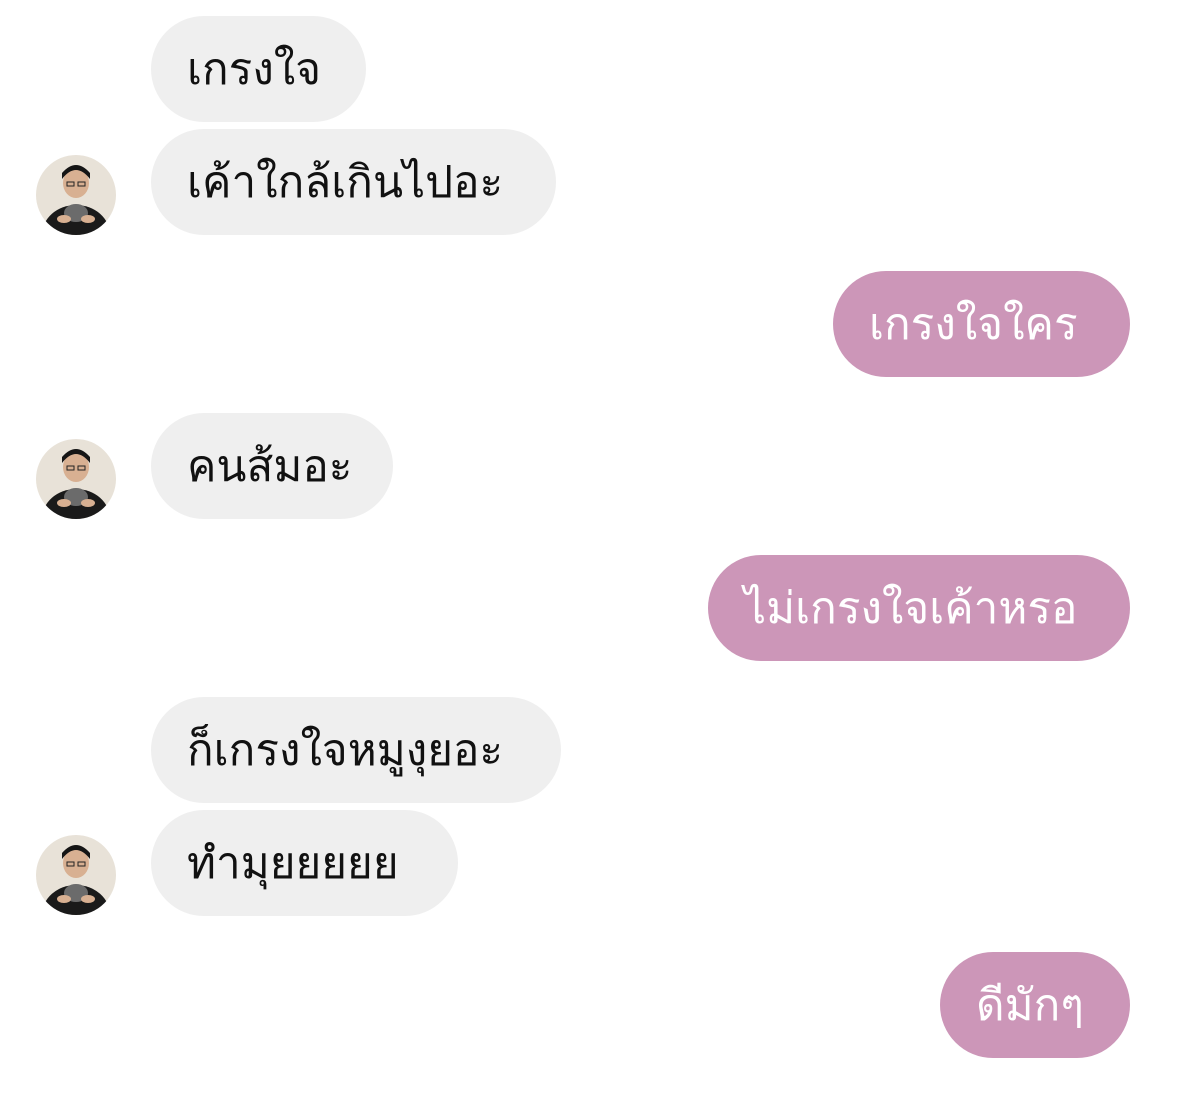 Image resolution: width=1200 pixels, height=1100 pixels. What do you see at coordinates (345, 182) in the screenshot?
I see `message-text: เค้าใกล้เกินไปอะ` at bounding box center [345, 182].